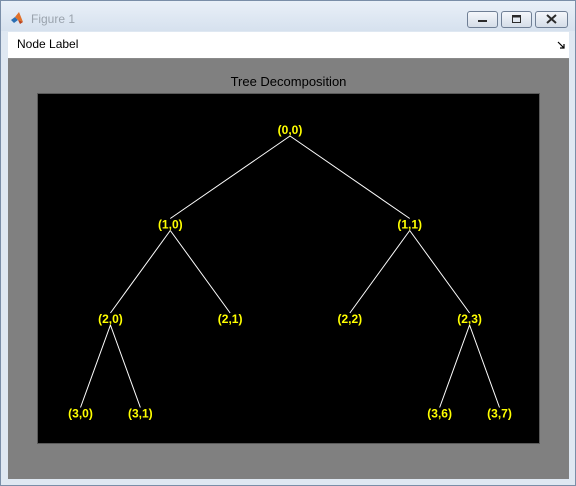 This screenshot has height=486, width=576. What do you see at coordinates (47, 44) in the screenshot?
I see `node-label-menu: Node Label` at bounding box center [47, 44].